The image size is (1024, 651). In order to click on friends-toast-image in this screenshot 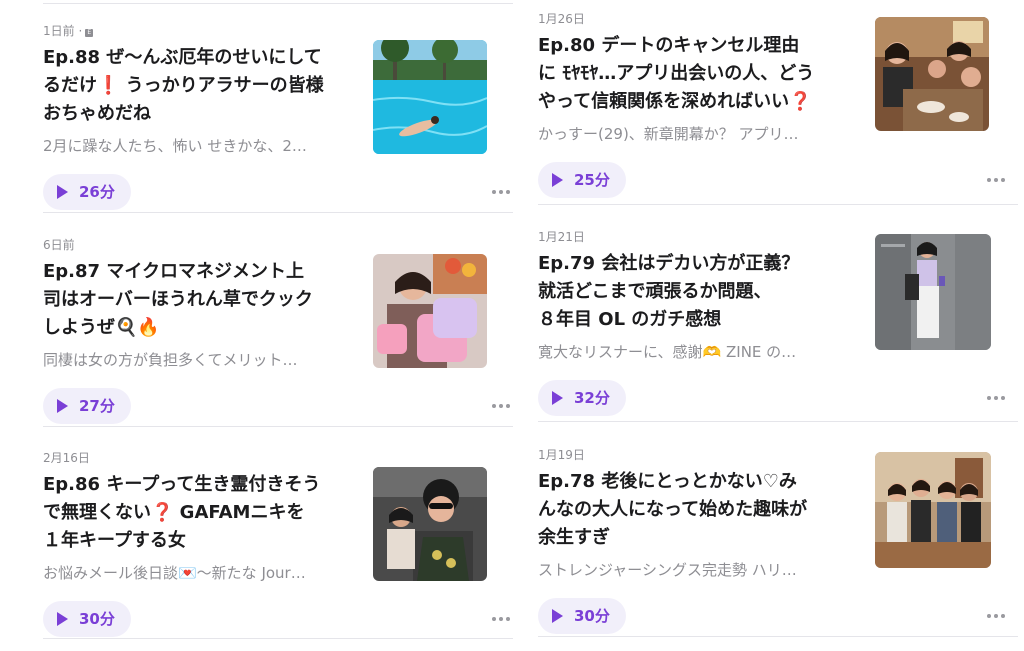, I will do `click(933, 510)`.